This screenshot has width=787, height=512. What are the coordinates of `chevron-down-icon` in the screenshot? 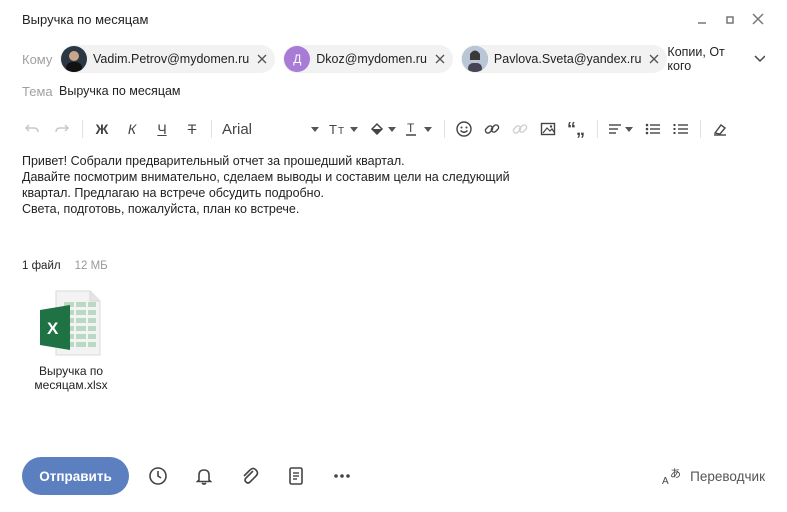 It's located at (759, 59).